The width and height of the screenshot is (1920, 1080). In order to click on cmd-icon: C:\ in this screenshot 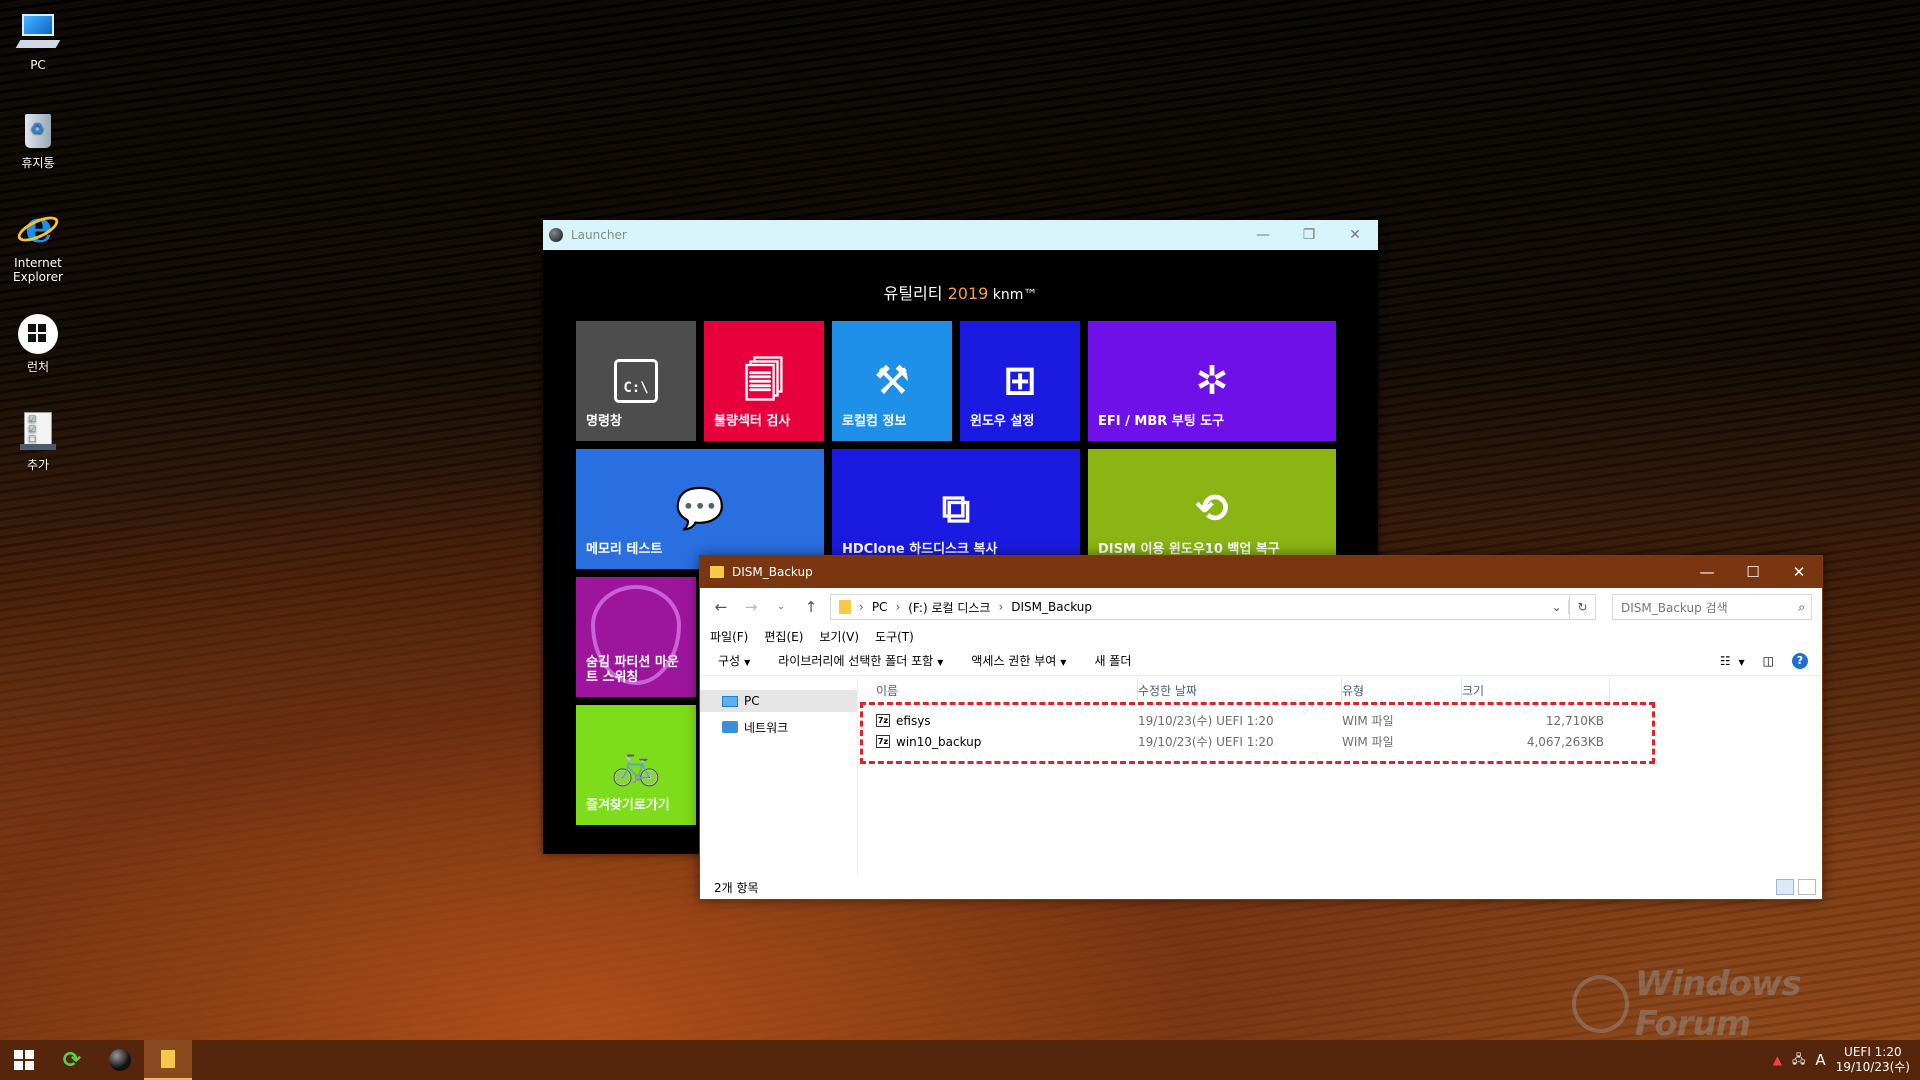, I will do `click(636, 381)`.